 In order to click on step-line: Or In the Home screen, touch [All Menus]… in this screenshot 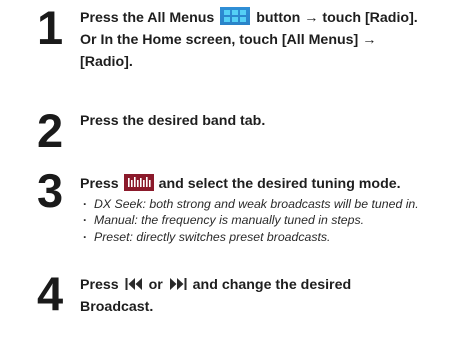, I will do `click(228, 40)`.